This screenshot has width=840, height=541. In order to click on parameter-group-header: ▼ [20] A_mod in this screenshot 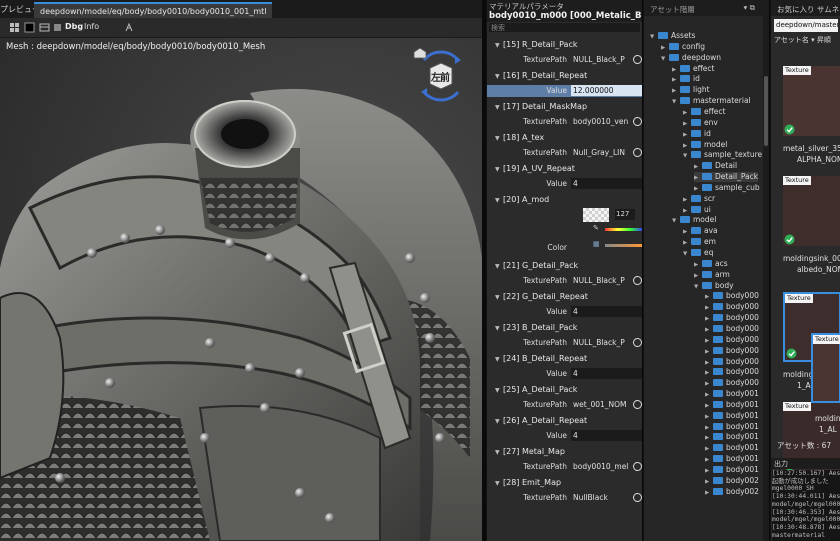, I will do `click(564, 201)`.